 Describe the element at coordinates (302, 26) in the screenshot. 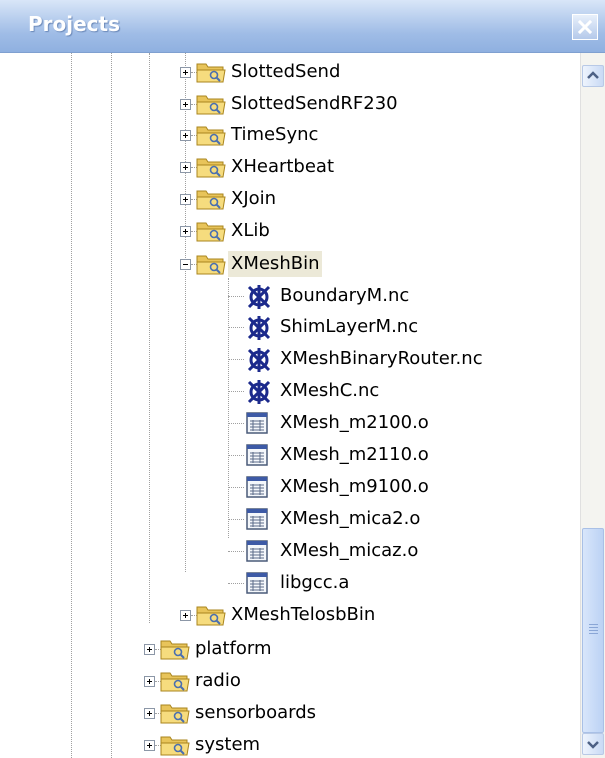

I see `panel-titlebar: Projects` at that location.